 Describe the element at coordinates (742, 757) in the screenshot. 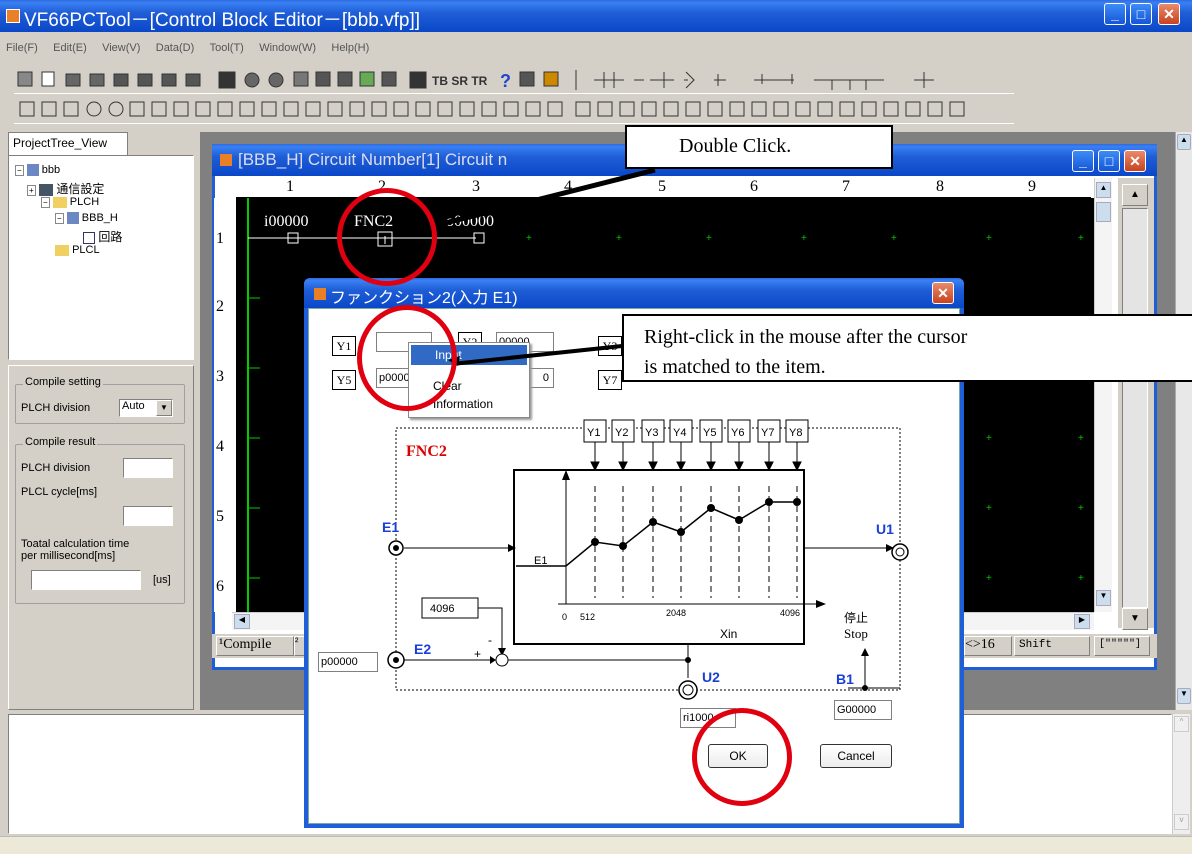

I see `annotation-circle-ok` at that location.